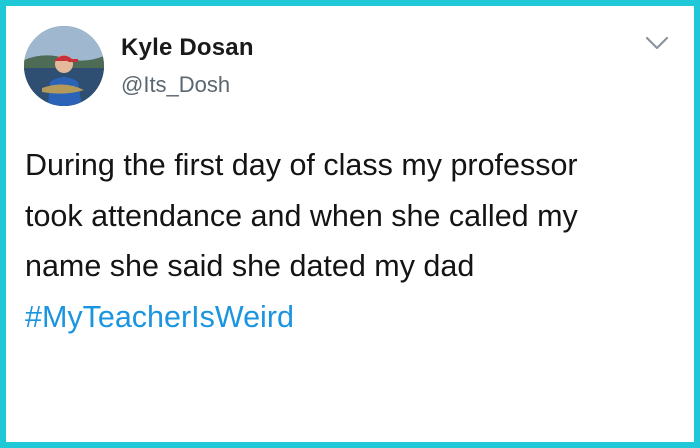 The height and width of the screenshot is (448, 700). Describe the element at coordinates (657, 43) in the screenshot. I see `chevron-down-icon` at that location.